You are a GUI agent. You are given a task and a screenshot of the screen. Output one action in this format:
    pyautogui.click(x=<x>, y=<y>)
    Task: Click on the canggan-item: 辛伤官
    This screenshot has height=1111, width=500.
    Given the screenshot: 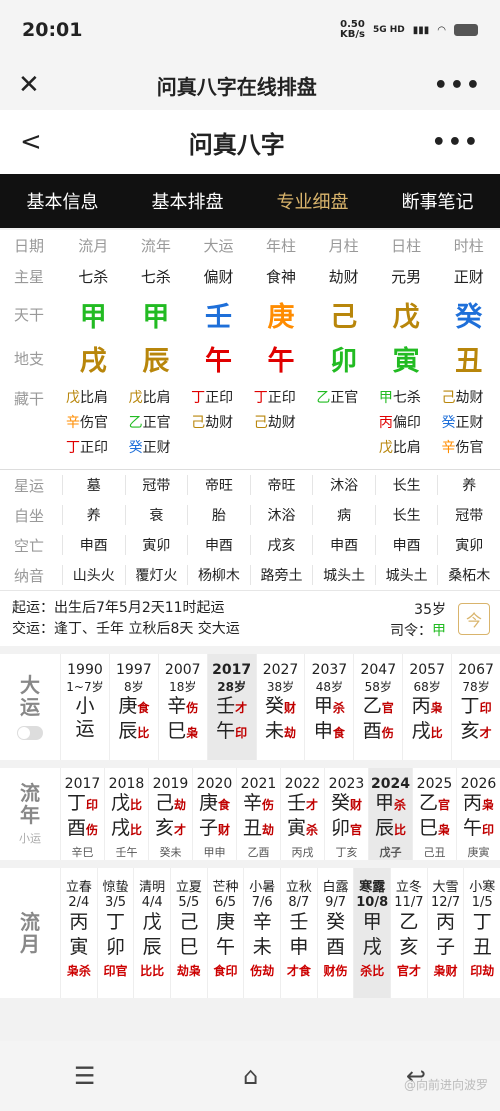 What is the action you would take?
    pyautogui.click(x=470, y=448)
    